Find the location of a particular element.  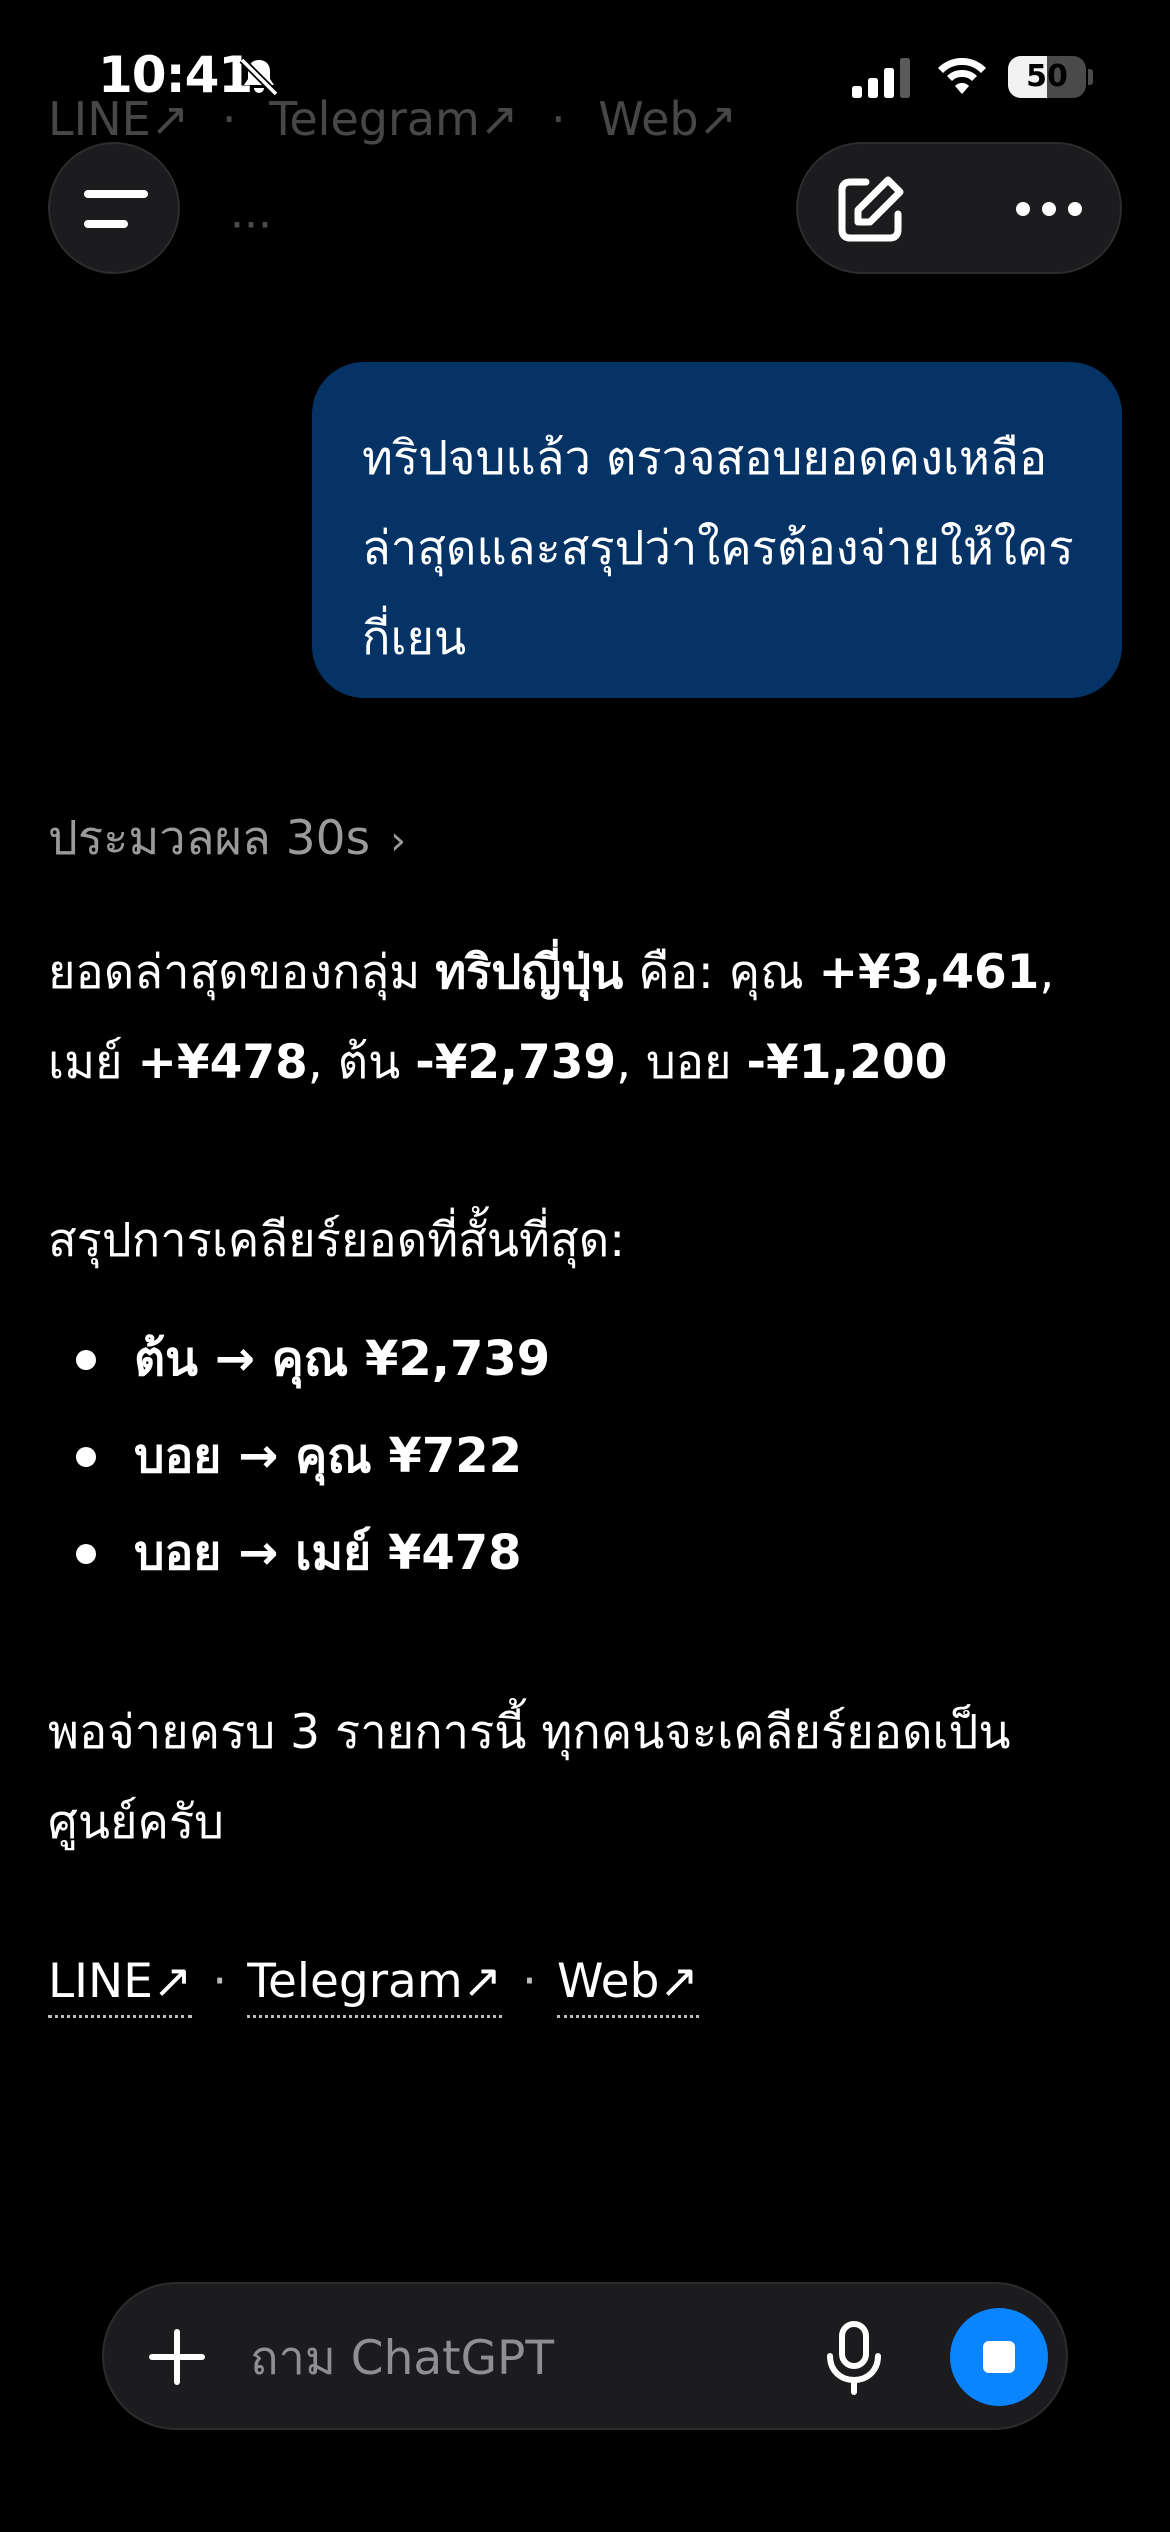

answer-summary-heading: สรุปการเคลียร์ยอดที่สั้นที่สุด: is located at coordinates (337, 1240).